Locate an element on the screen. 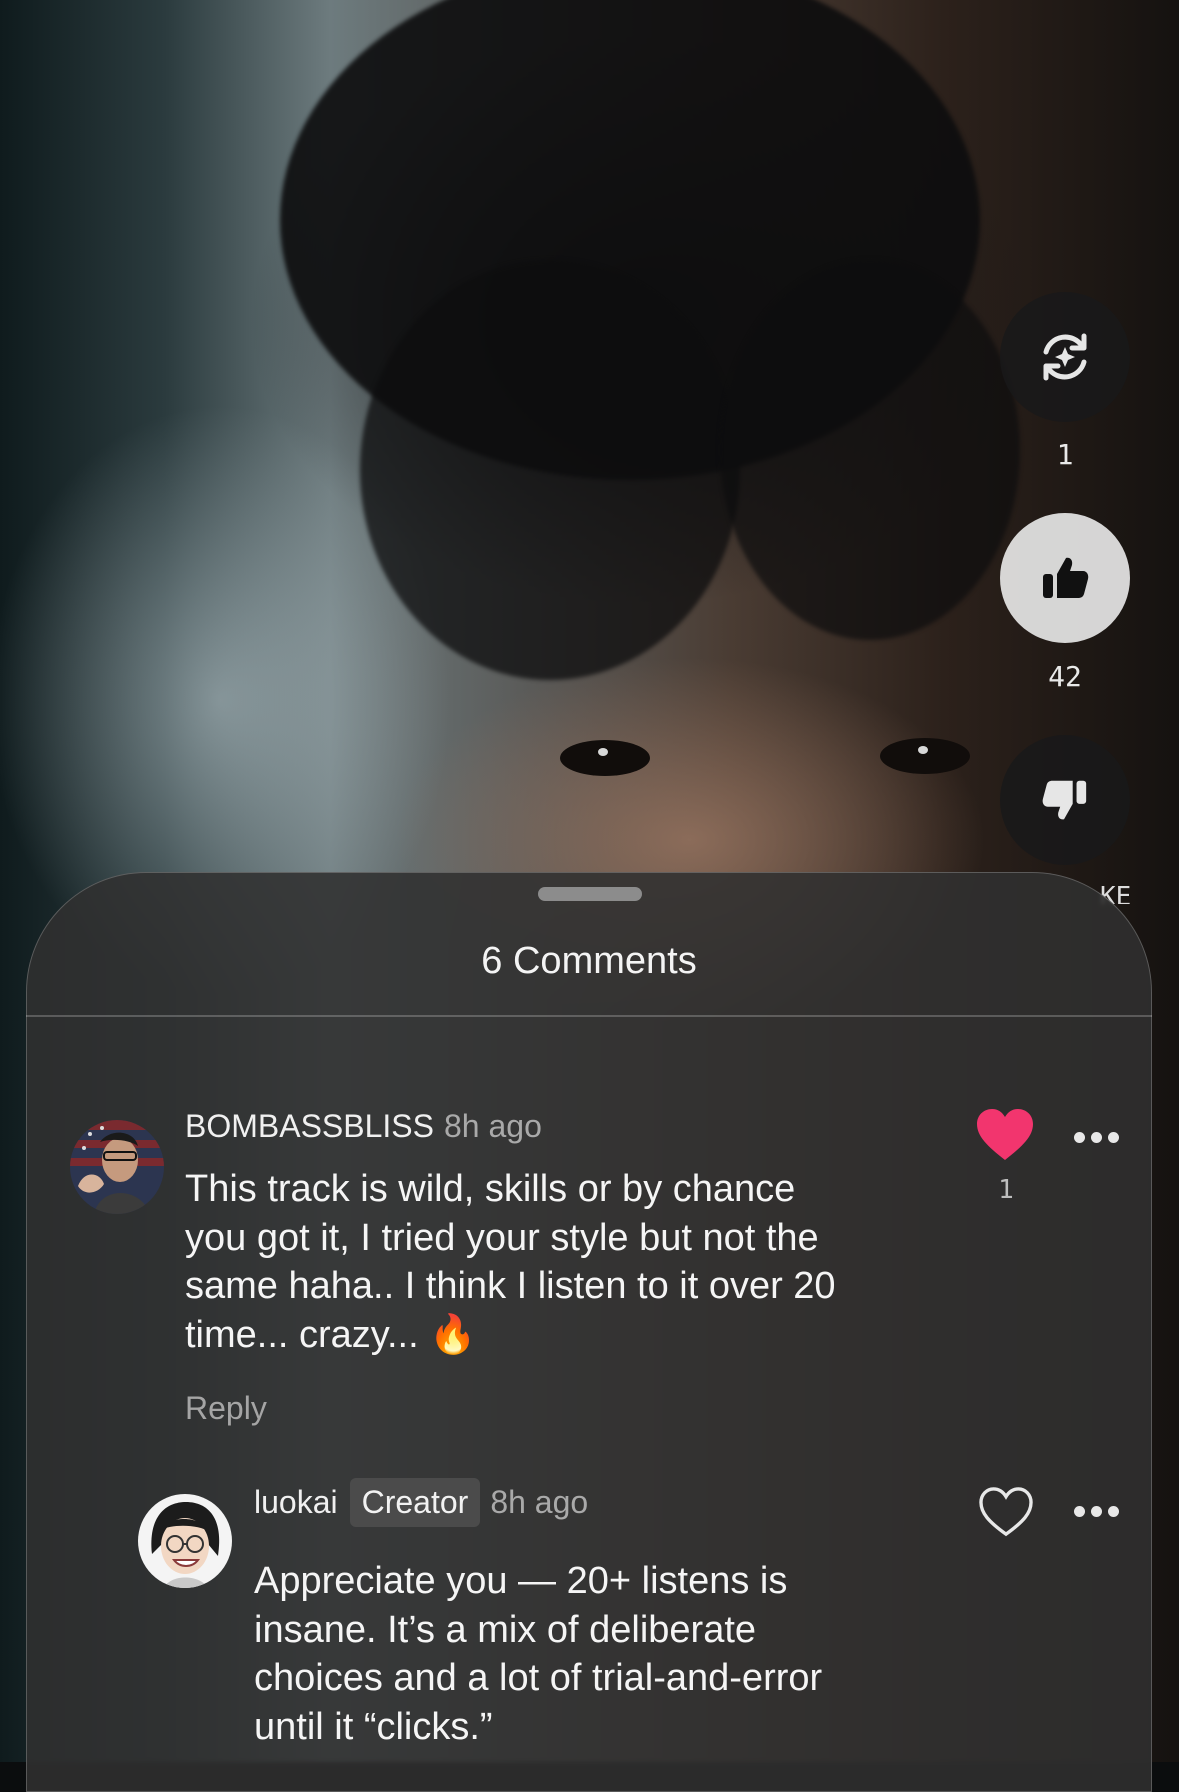 This screenshot has width=1179, height=1792. comment-header: luokai Creator 8h ago is located at coordinates (421, 1502).